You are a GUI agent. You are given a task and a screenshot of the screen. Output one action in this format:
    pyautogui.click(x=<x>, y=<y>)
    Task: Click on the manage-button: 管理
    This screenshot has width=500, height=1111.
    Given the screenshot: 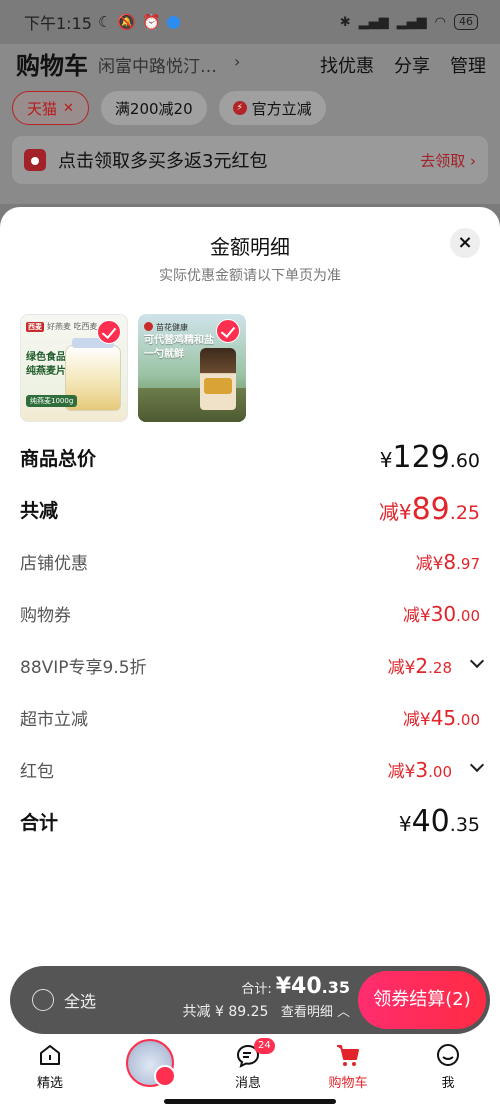 What is the action you would take?
    pyautogui.click(x=468, y=65)
    